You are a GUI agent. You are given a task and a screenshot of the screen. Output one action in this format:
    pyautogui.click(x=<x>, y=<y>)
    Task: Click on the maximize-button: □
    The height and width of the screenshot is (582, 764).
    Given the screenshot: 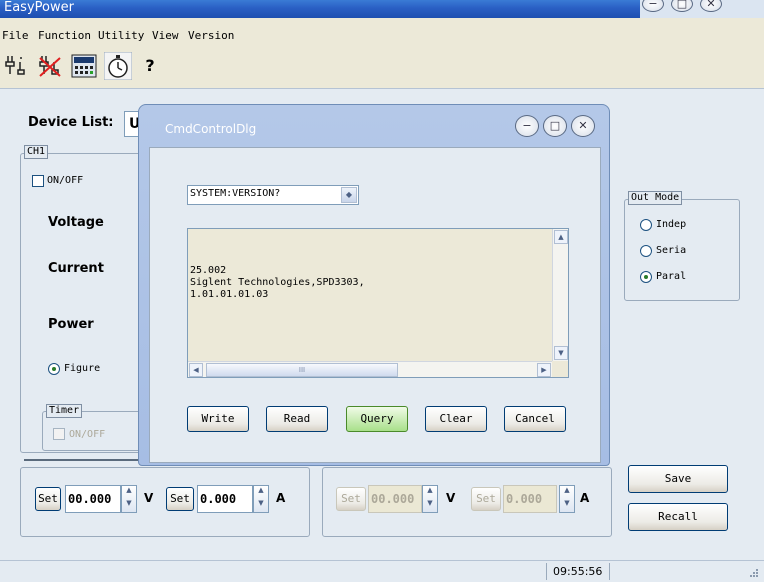 What is the action you would take?
    pyautogui.click(x=682, y=6)
    